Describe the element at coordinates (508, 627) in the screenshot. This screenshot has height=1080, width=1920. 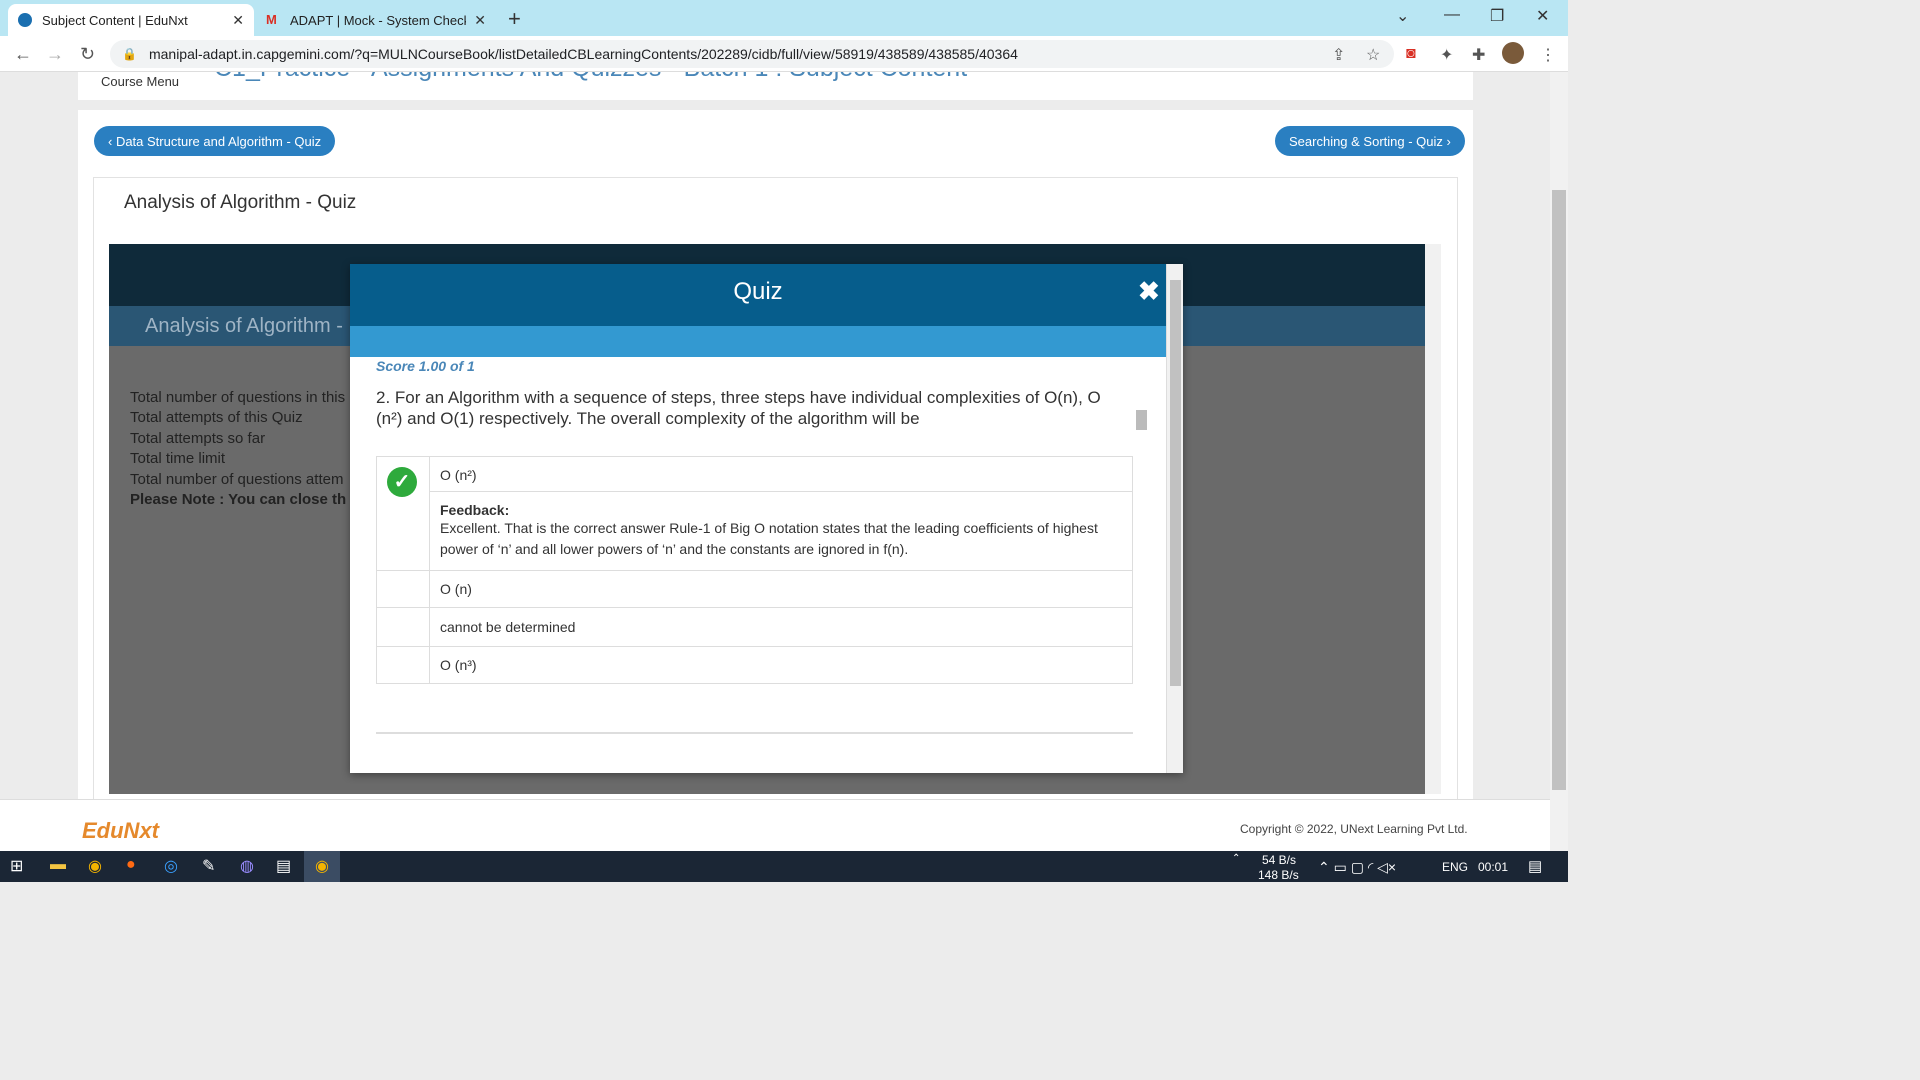
I see `answer-text: cannot be determined` at that location.